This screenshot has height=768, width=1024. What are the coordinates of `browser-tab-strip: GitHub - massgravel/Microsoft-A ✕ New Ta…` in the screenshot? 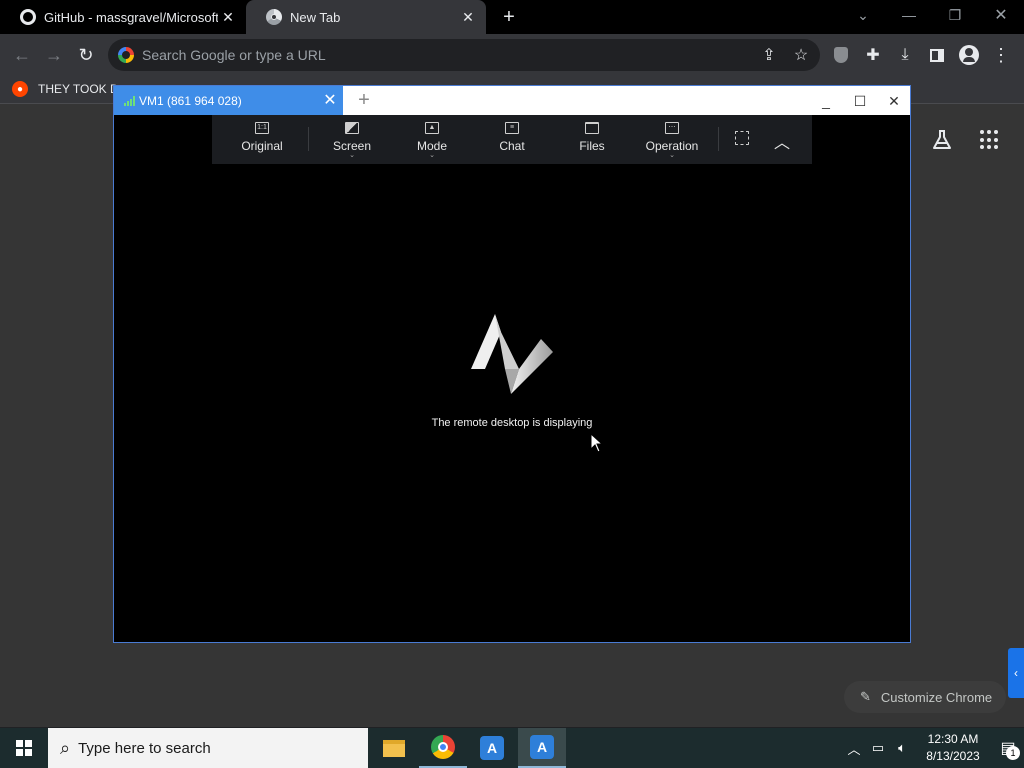 It's located at (512, 17).